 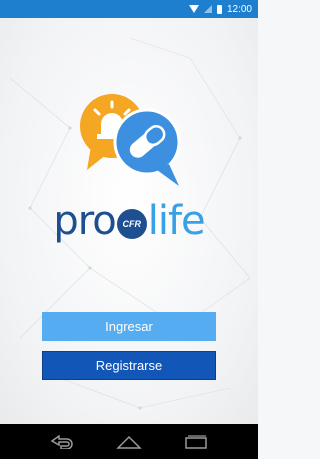 What do you see at coordinates (193, 9) in the screenshot?
I see `wifi-icon` at bounding box center [193, 9].